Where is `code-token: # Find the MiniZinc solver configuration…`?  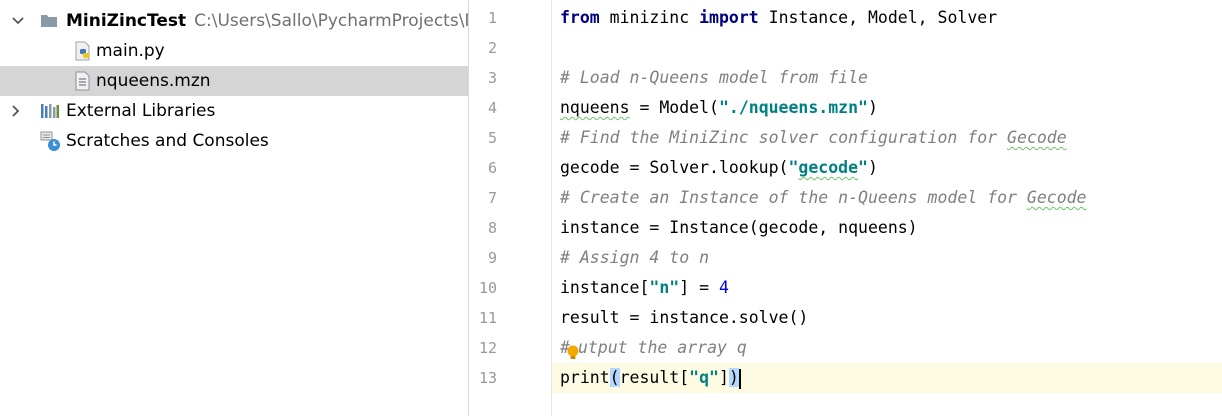 code-token: # Find the MiniZinc solver configuration… is located at coordinates (784, 137).